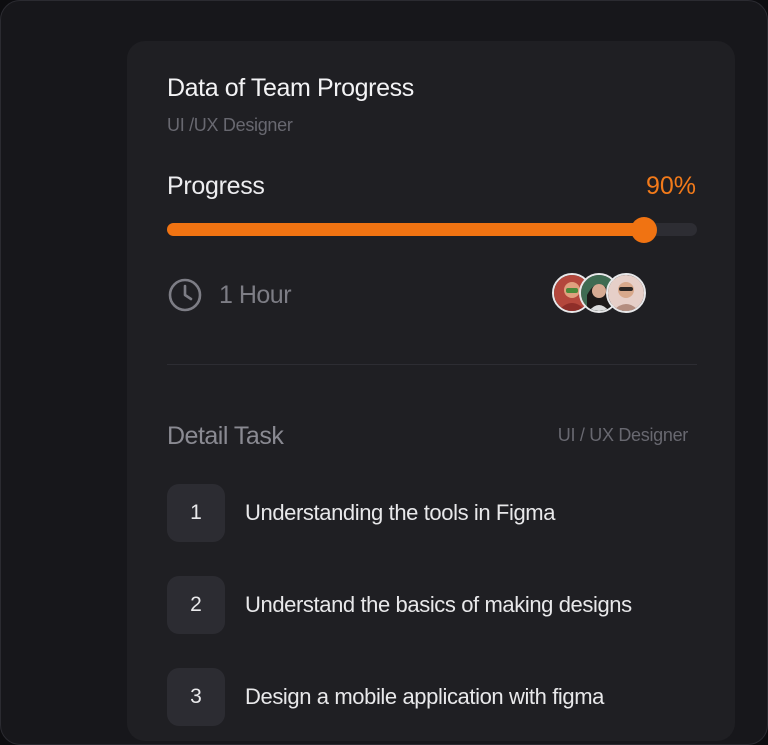 The height and width of the screenshot is (745, 768). Describe the element at coordinates (405, 229) in the screenshot. I see `progress-fill` at that location.